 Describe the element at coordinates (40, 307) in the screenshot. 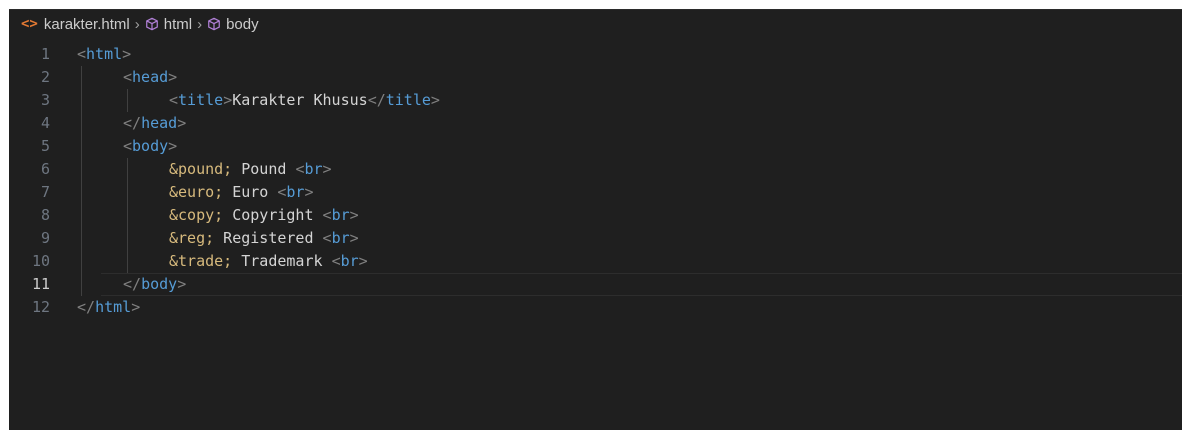

I see `line-number: 12` at that location.